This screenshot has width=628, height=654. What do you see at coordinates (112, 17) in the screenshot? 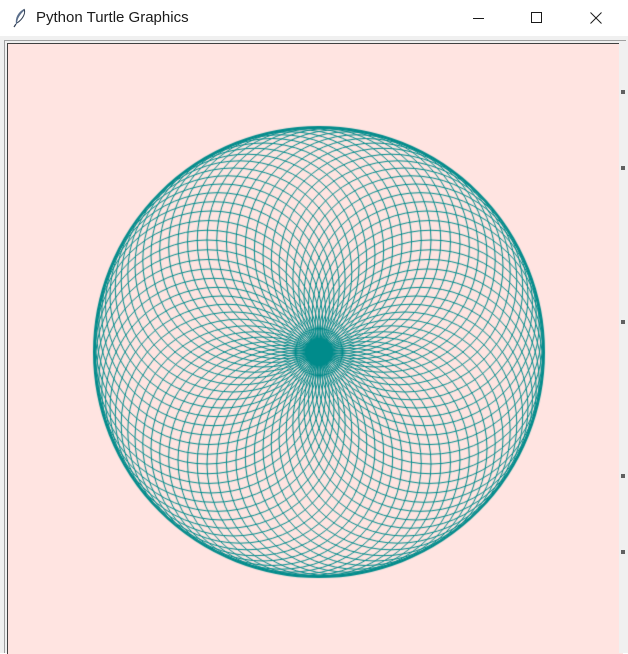
I see `window-title: Python Turtle Graphics` at bounding box center [112, 17].